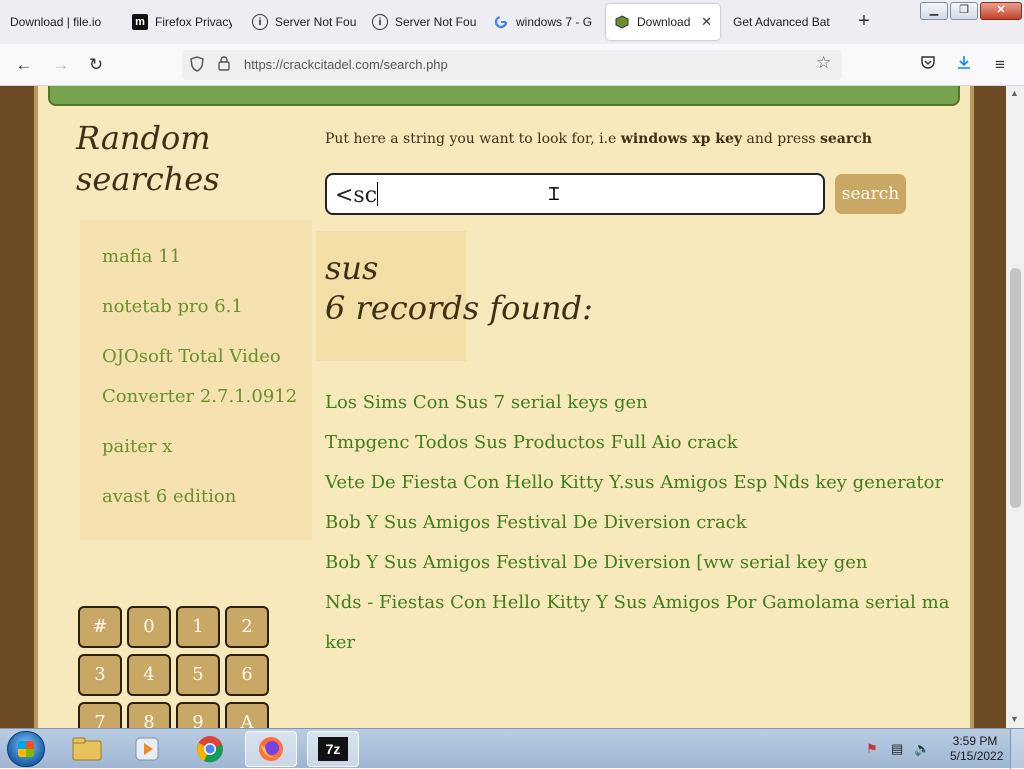  I want to click on tab-firefox-privacy: m Firefox Privacy, so click(182, 22).